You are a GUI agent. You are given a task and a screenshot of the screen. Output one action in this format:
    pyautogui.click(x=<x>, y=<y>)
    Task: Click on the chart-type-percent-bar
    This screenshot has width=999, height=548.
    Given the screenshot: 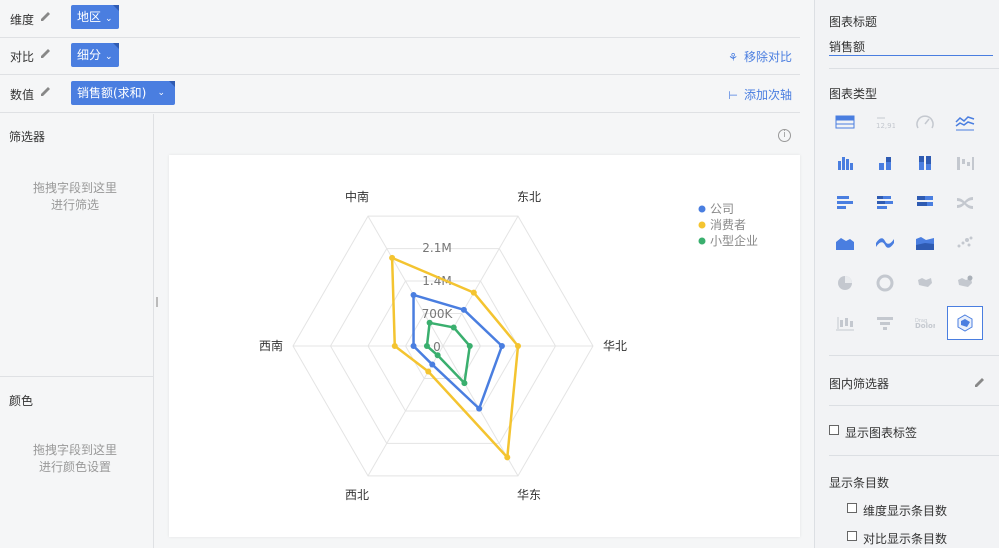 What is the action you would take?
    pyautogui.click(x=925, y=163)
    